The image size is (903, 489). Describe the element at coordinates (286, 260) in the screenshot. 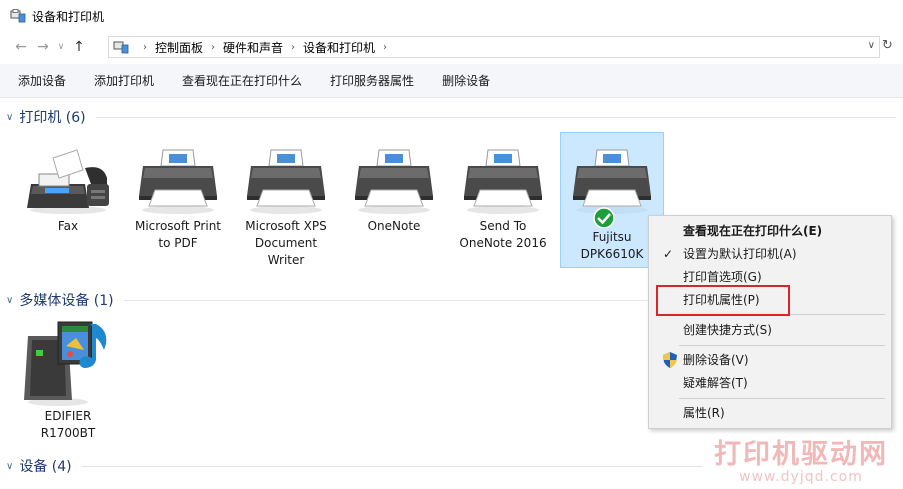

I see `device-label: Writer` at that location.